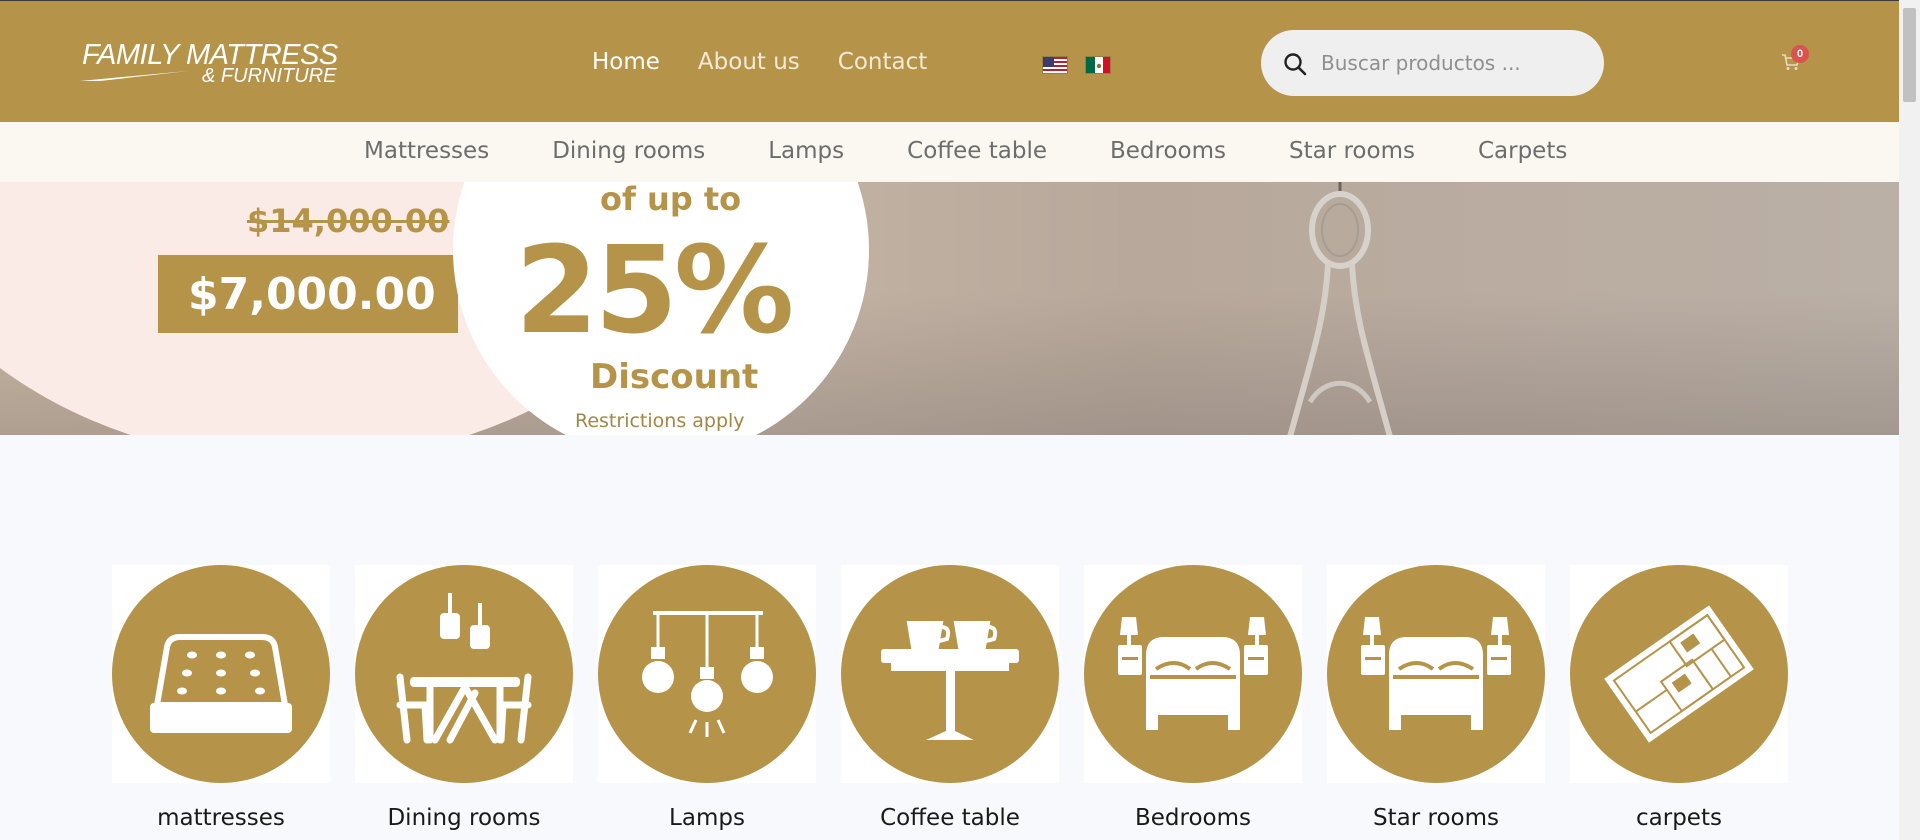  What do you see at coordinates (221, 818) in the screenshot?
I see `category-label: mattresses` at bounding box center [221, 818].